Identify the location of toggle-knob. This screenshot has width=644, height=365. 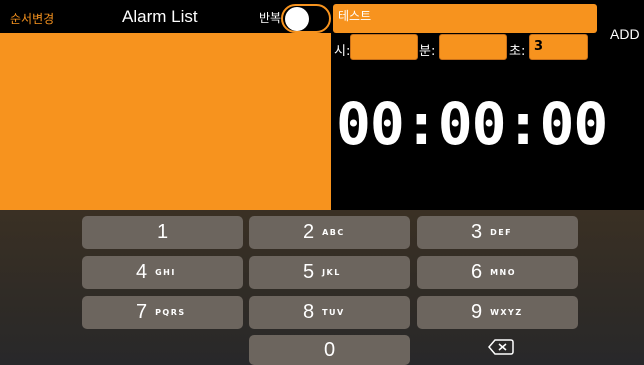
(297, 19).